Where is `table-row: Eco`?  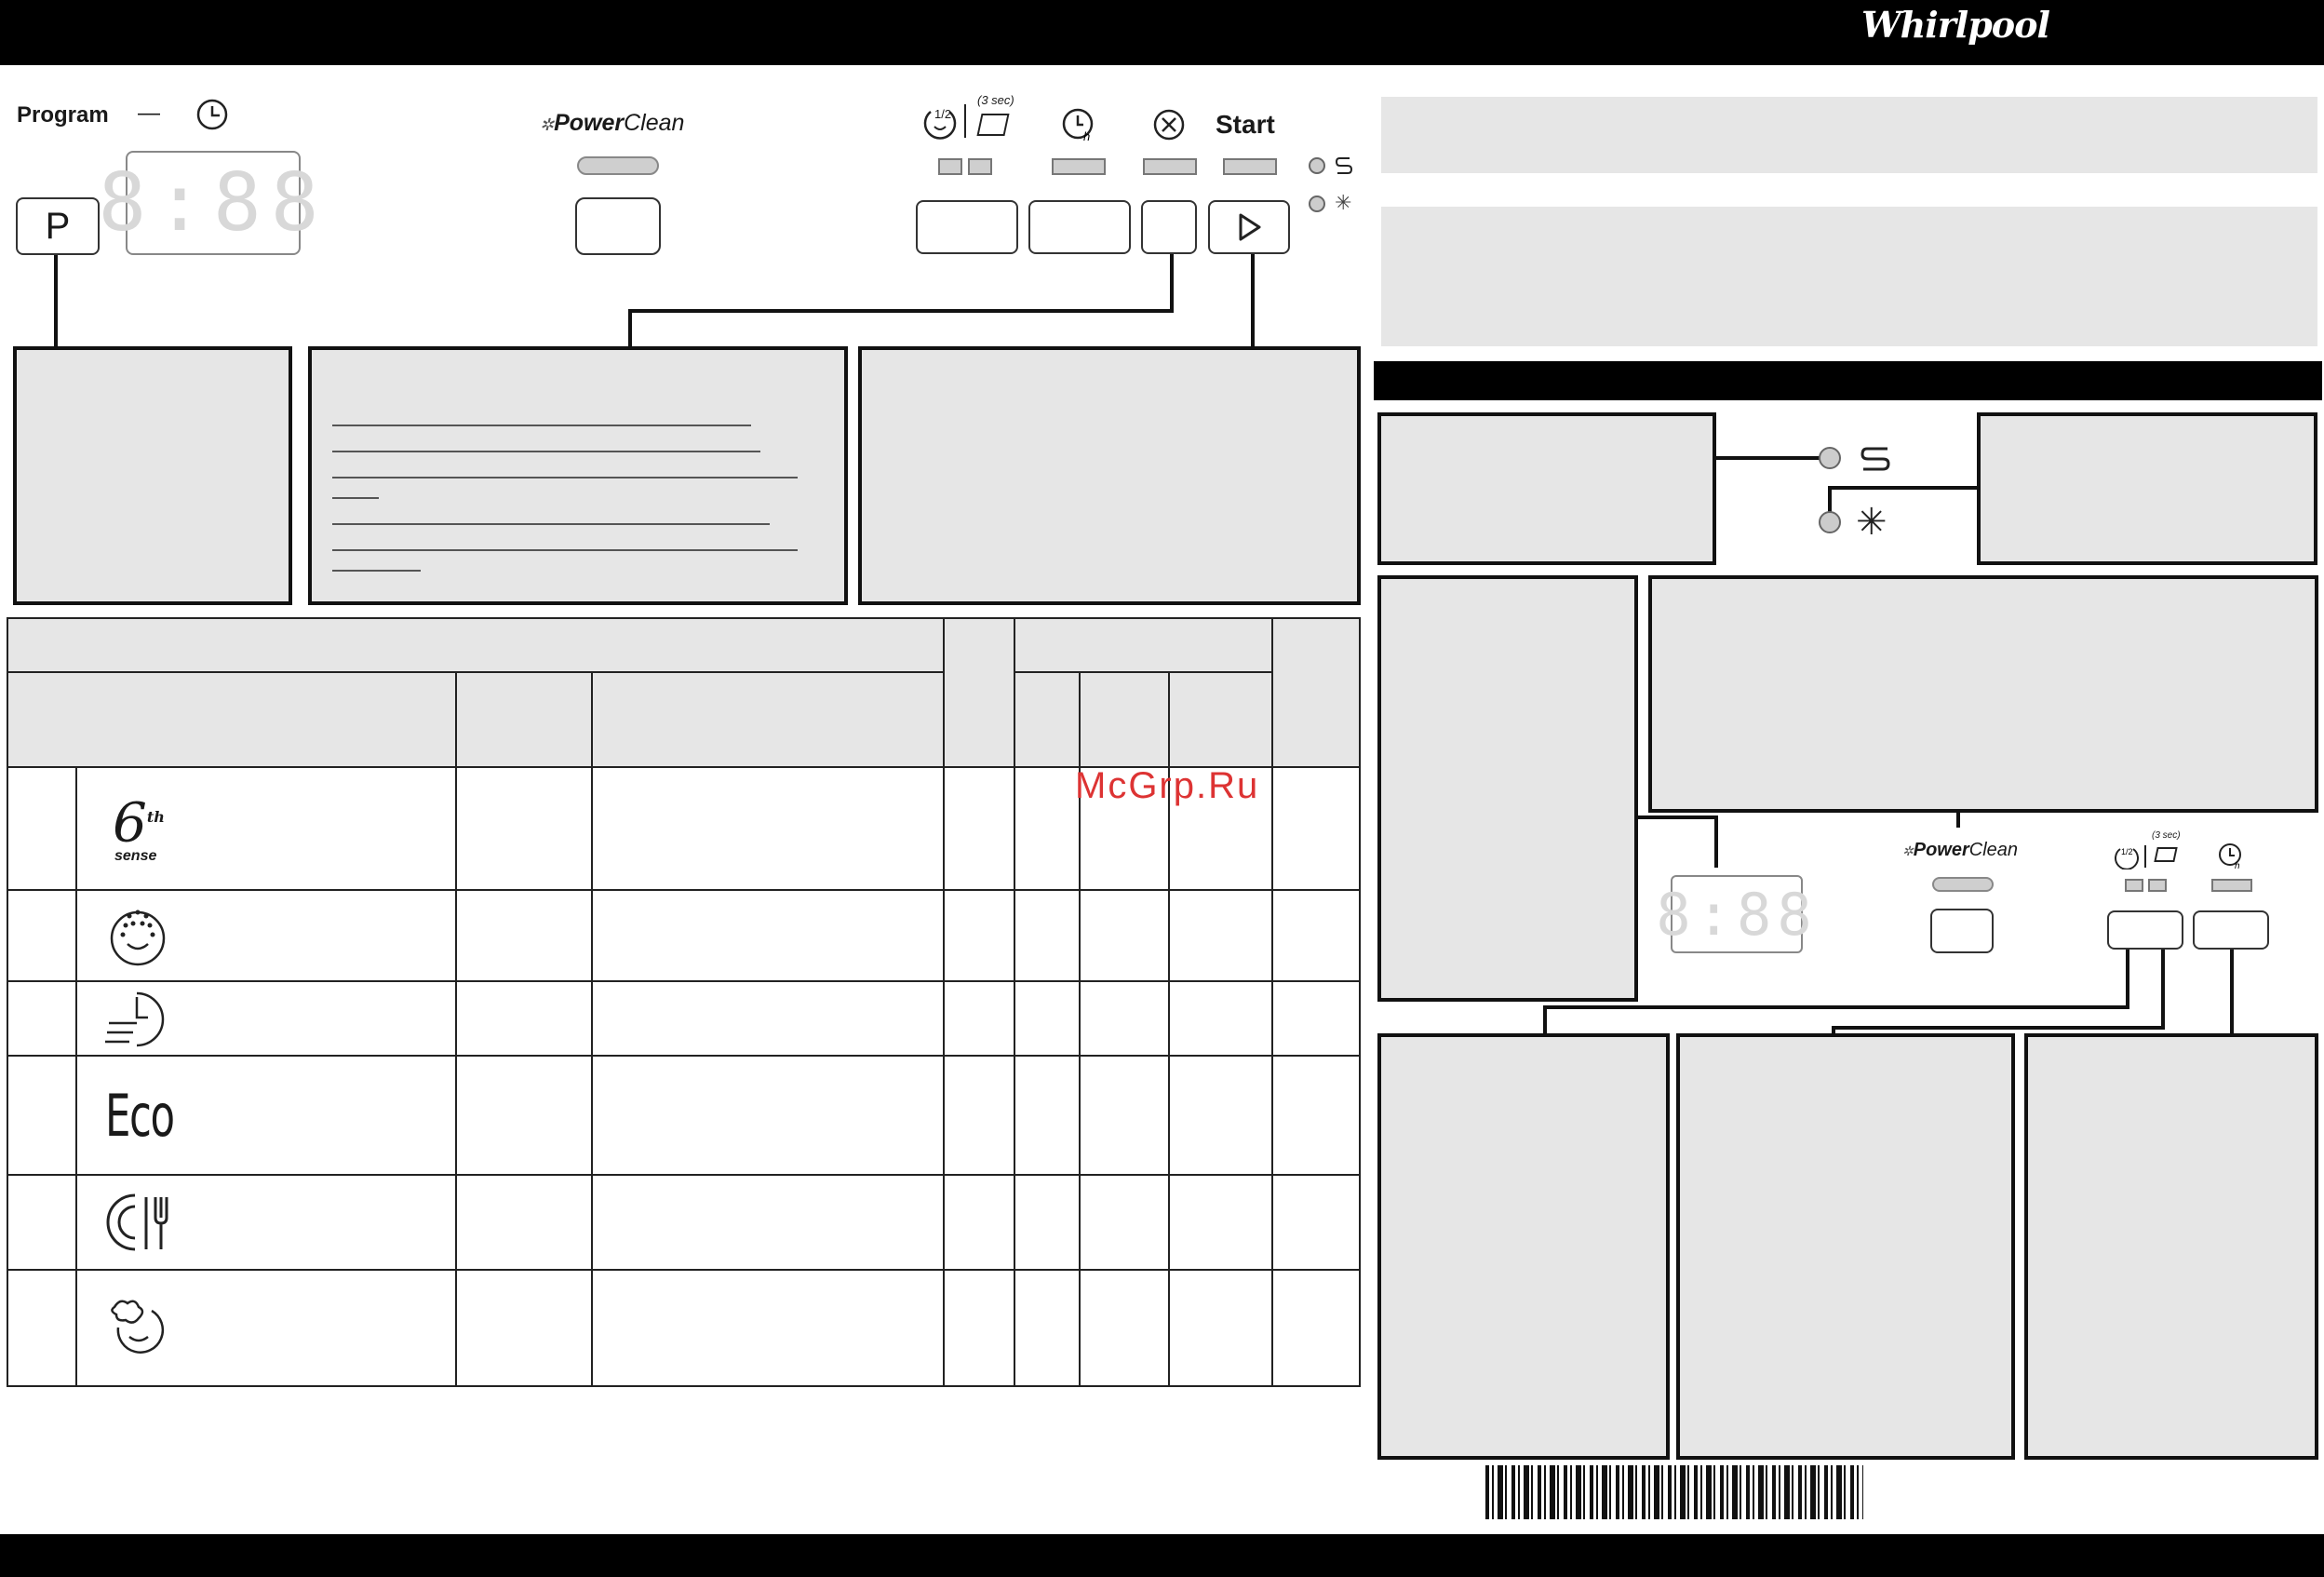
table-row: Eco is located at coordinates (684, 1115).